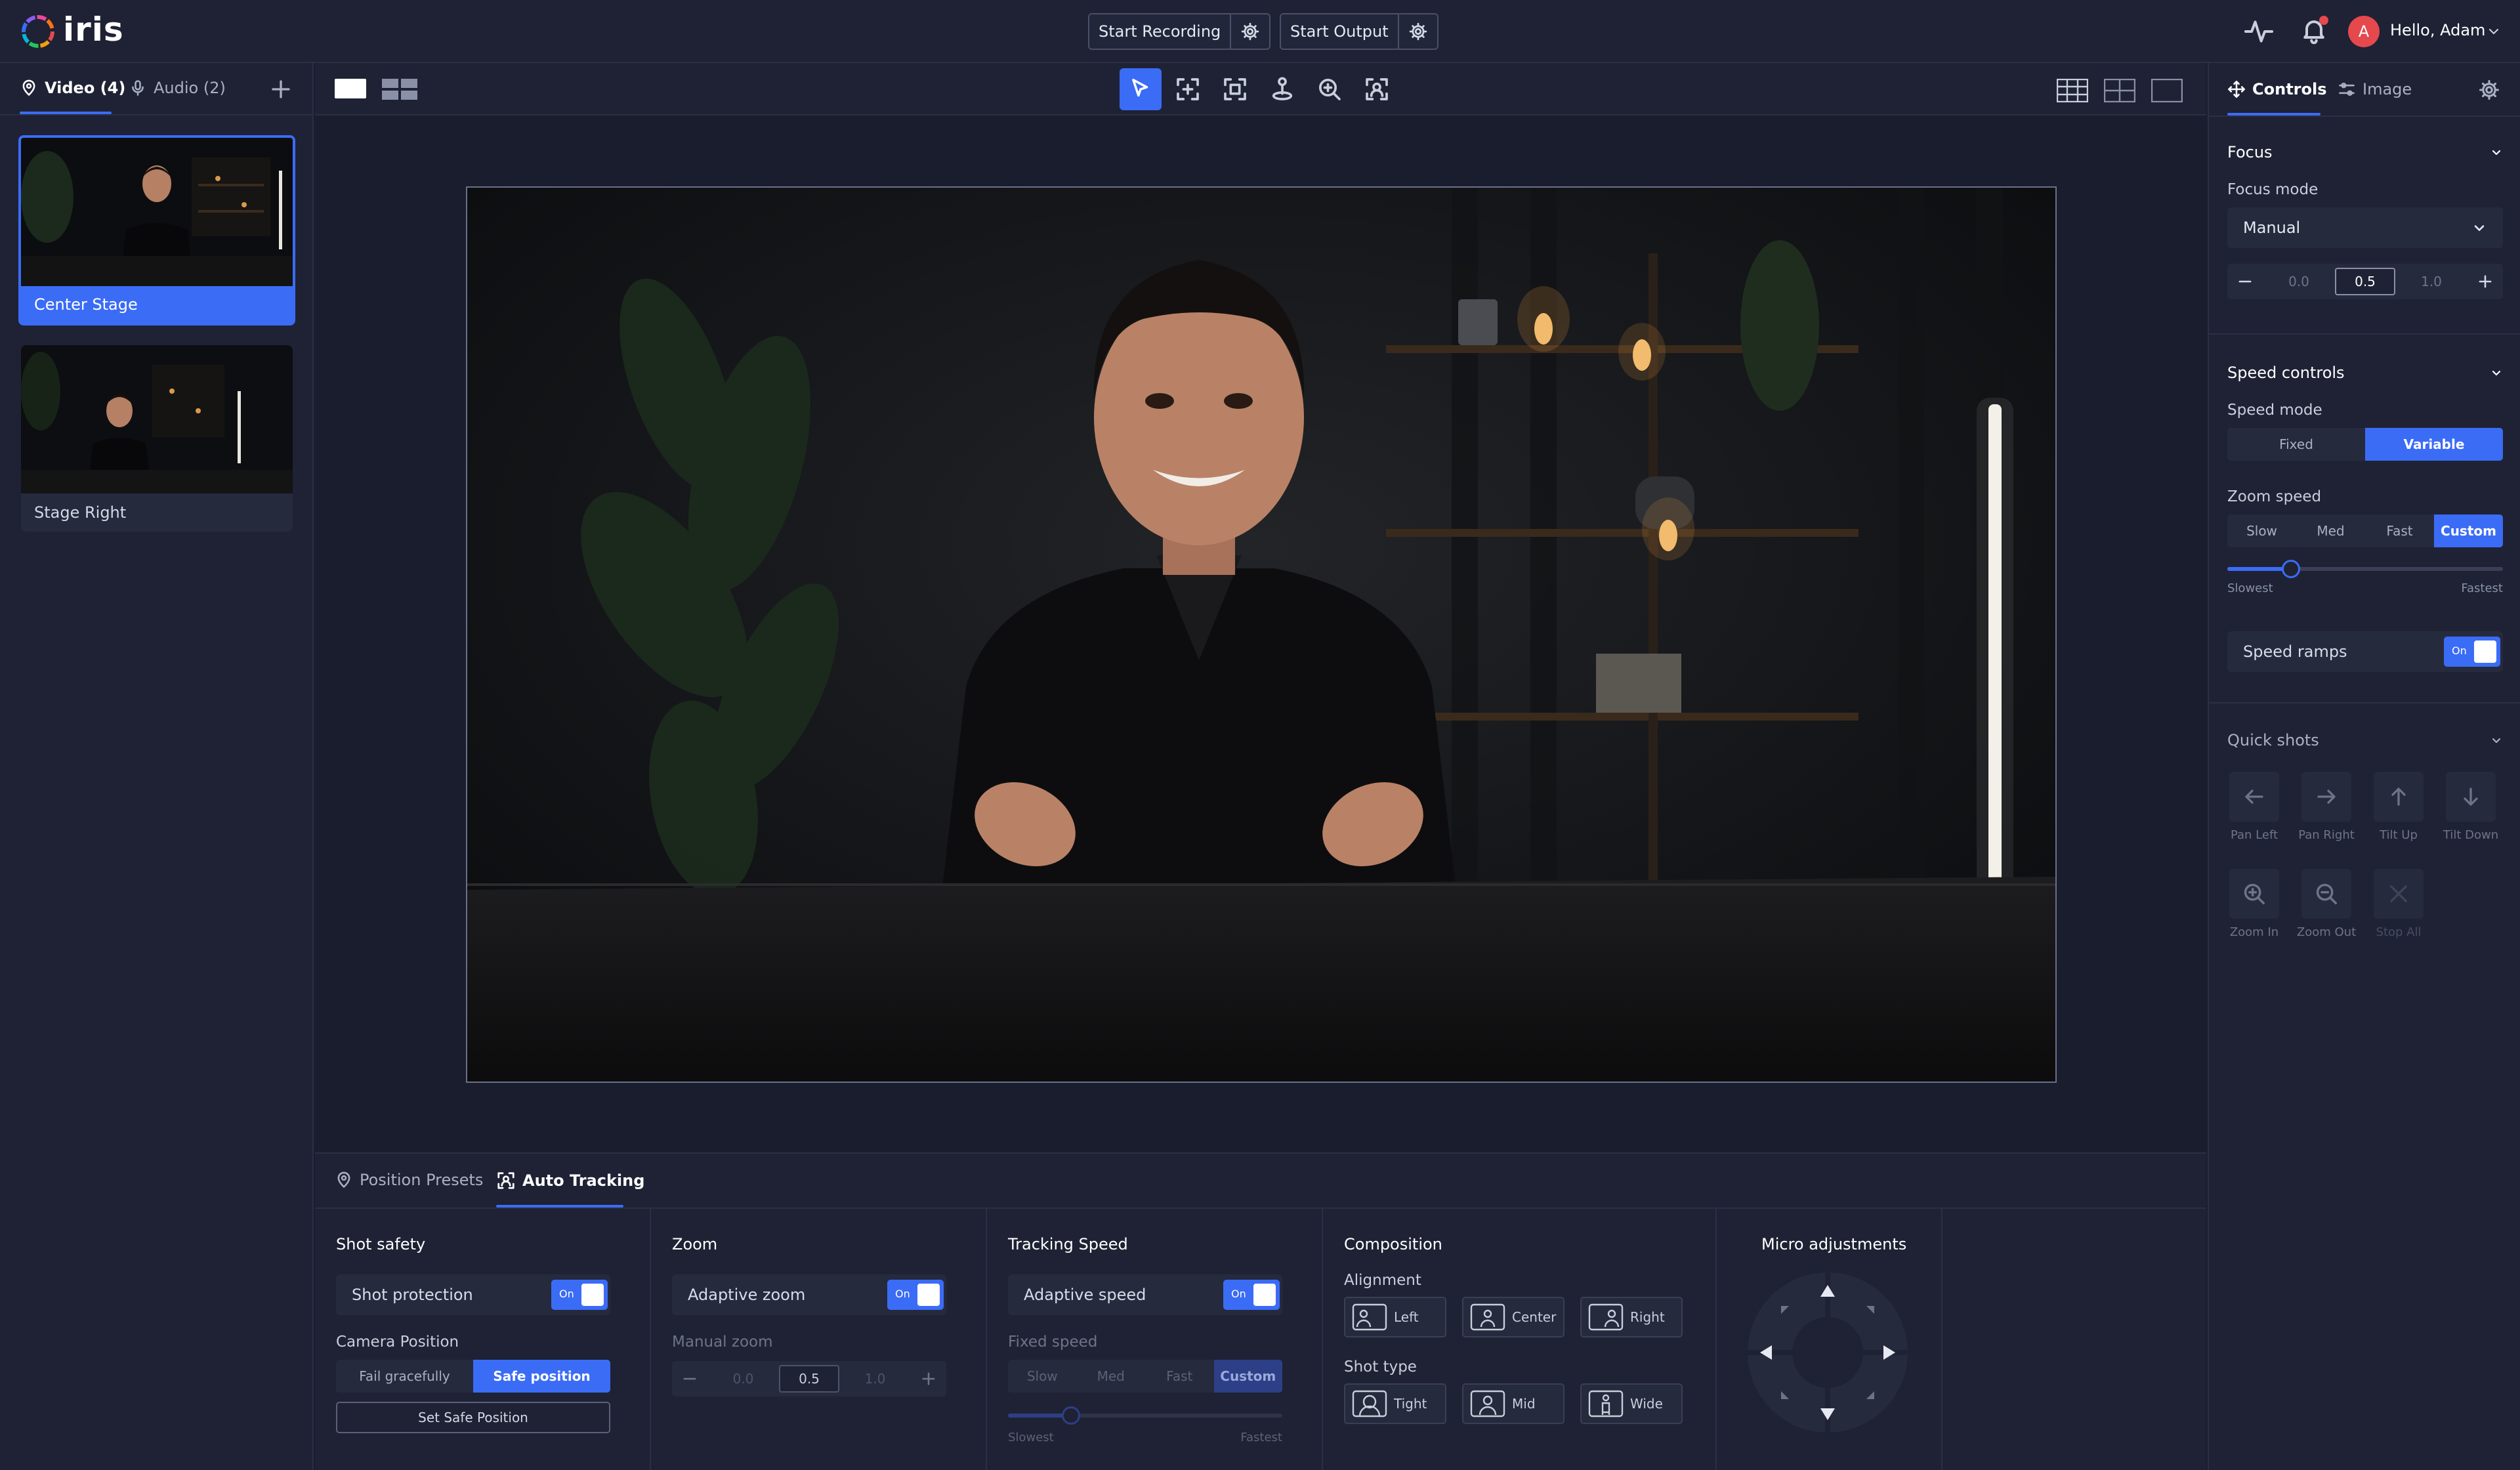 The height and width of the screenshot is (1470, 2520). Describe the element at coordinates (2254, 904) in the screenshot. I see `quick-shot-zoom-in: Zoom In` at that location.